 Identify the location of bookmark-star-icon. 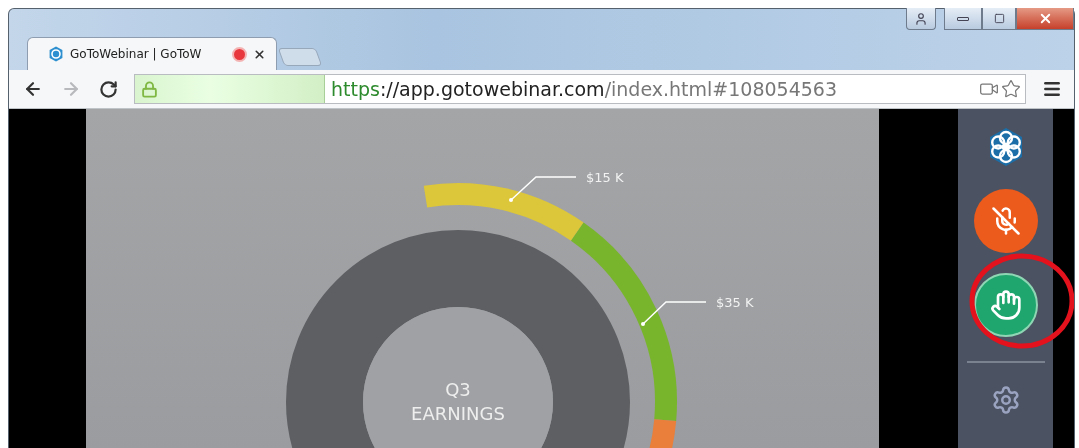
(1011, 89).